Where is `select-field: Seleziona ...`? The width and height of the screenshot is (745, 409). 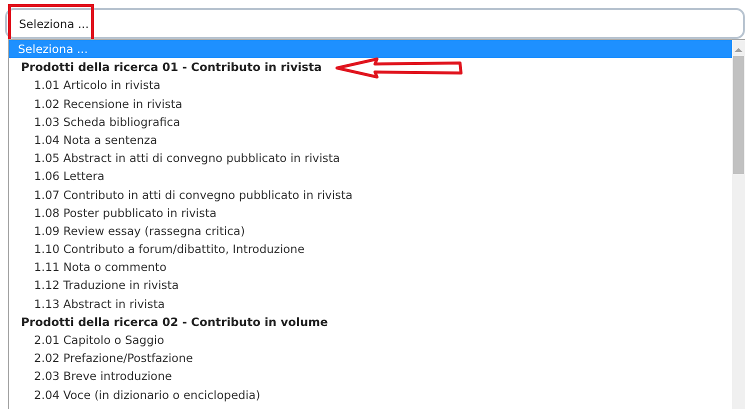 select-field: Seleziona ... is located at coordinates (375, 23).